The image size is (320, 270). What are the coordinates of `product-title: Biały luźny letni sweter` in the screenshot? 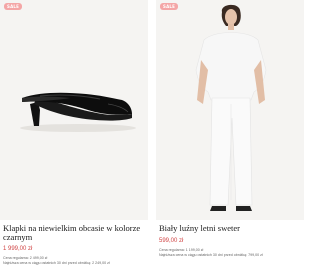 It's located at (230, 228).